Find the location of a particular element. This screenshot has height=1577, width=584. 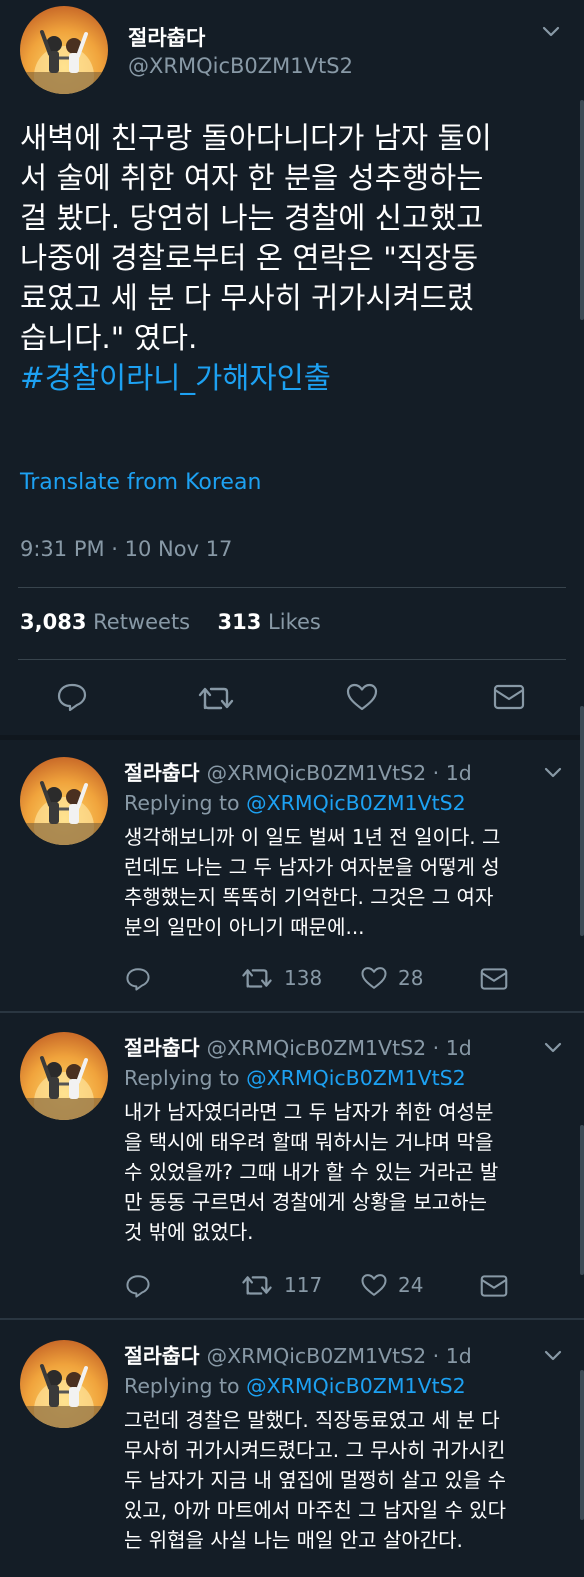

reply-text-line: 추행했는지 똑똑히 기억한다. 그것은 그 여자 is located at coordinates (309, 897).